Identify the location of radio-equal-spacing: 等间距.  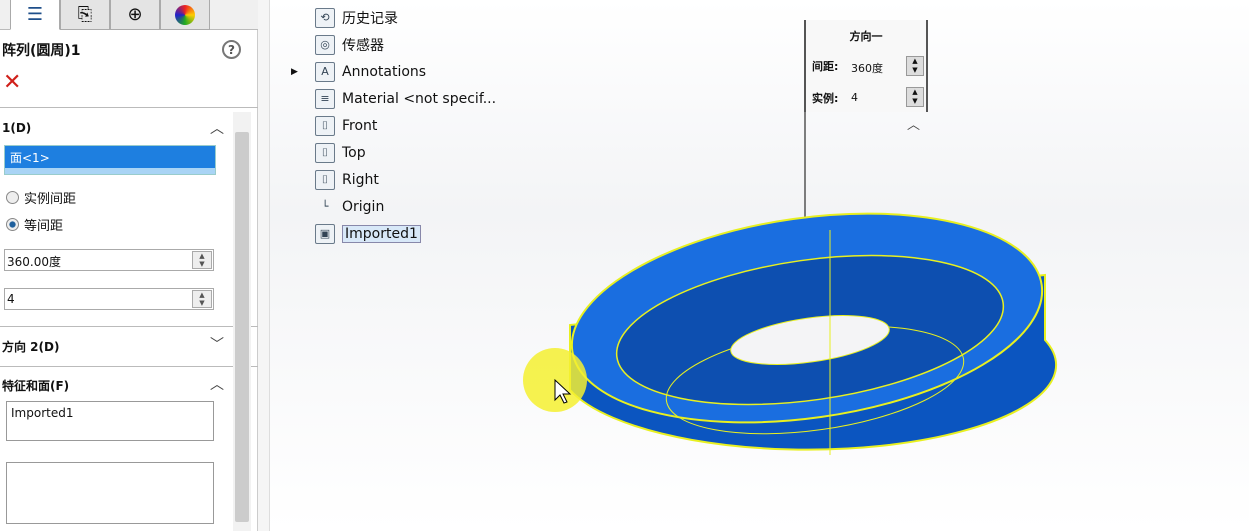
(34, 224).